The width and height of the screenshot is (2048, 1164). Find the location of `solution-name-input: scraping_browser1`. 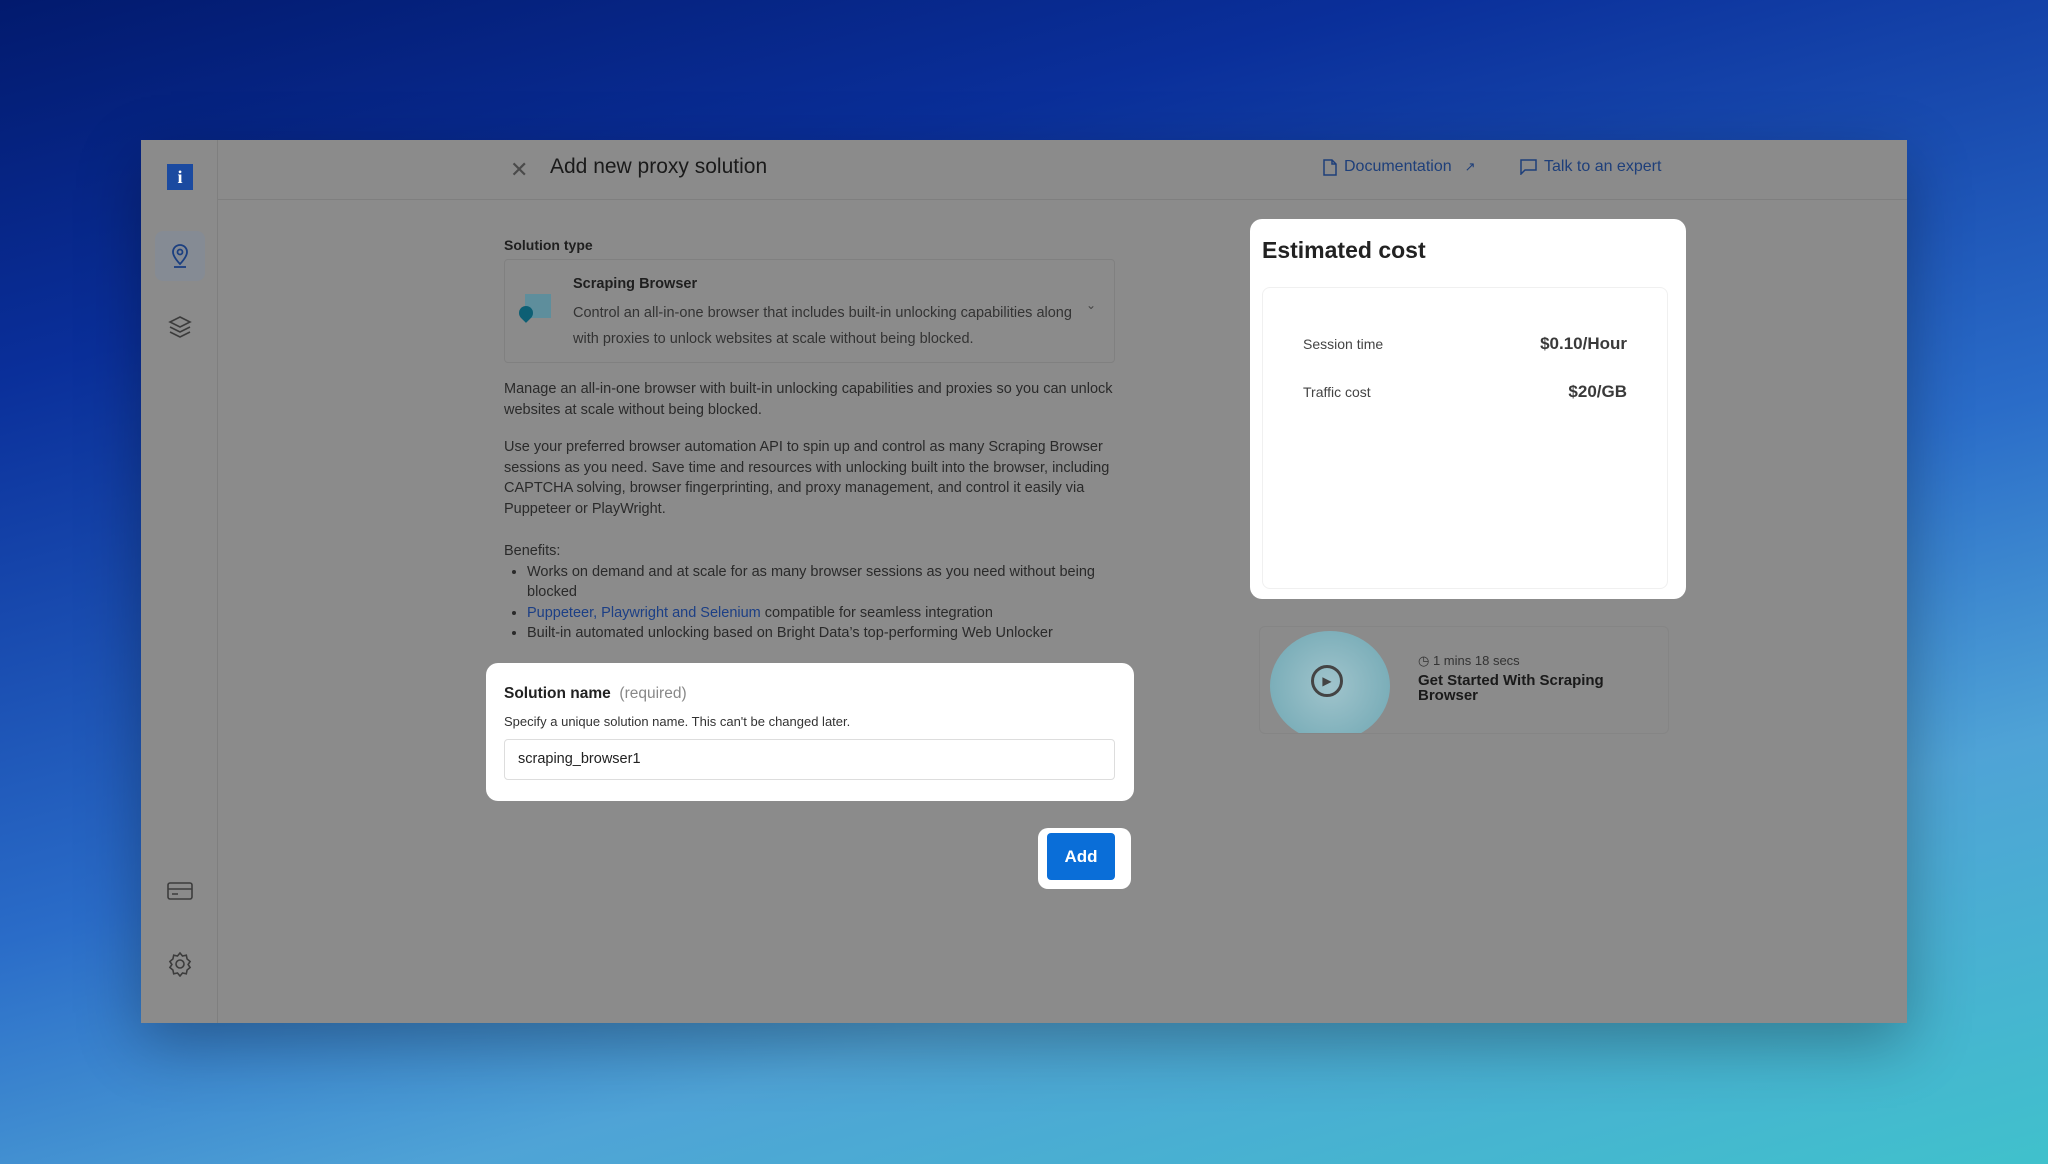

solution-name-input: scraping_browser1 is located at coordinates (809, 759).